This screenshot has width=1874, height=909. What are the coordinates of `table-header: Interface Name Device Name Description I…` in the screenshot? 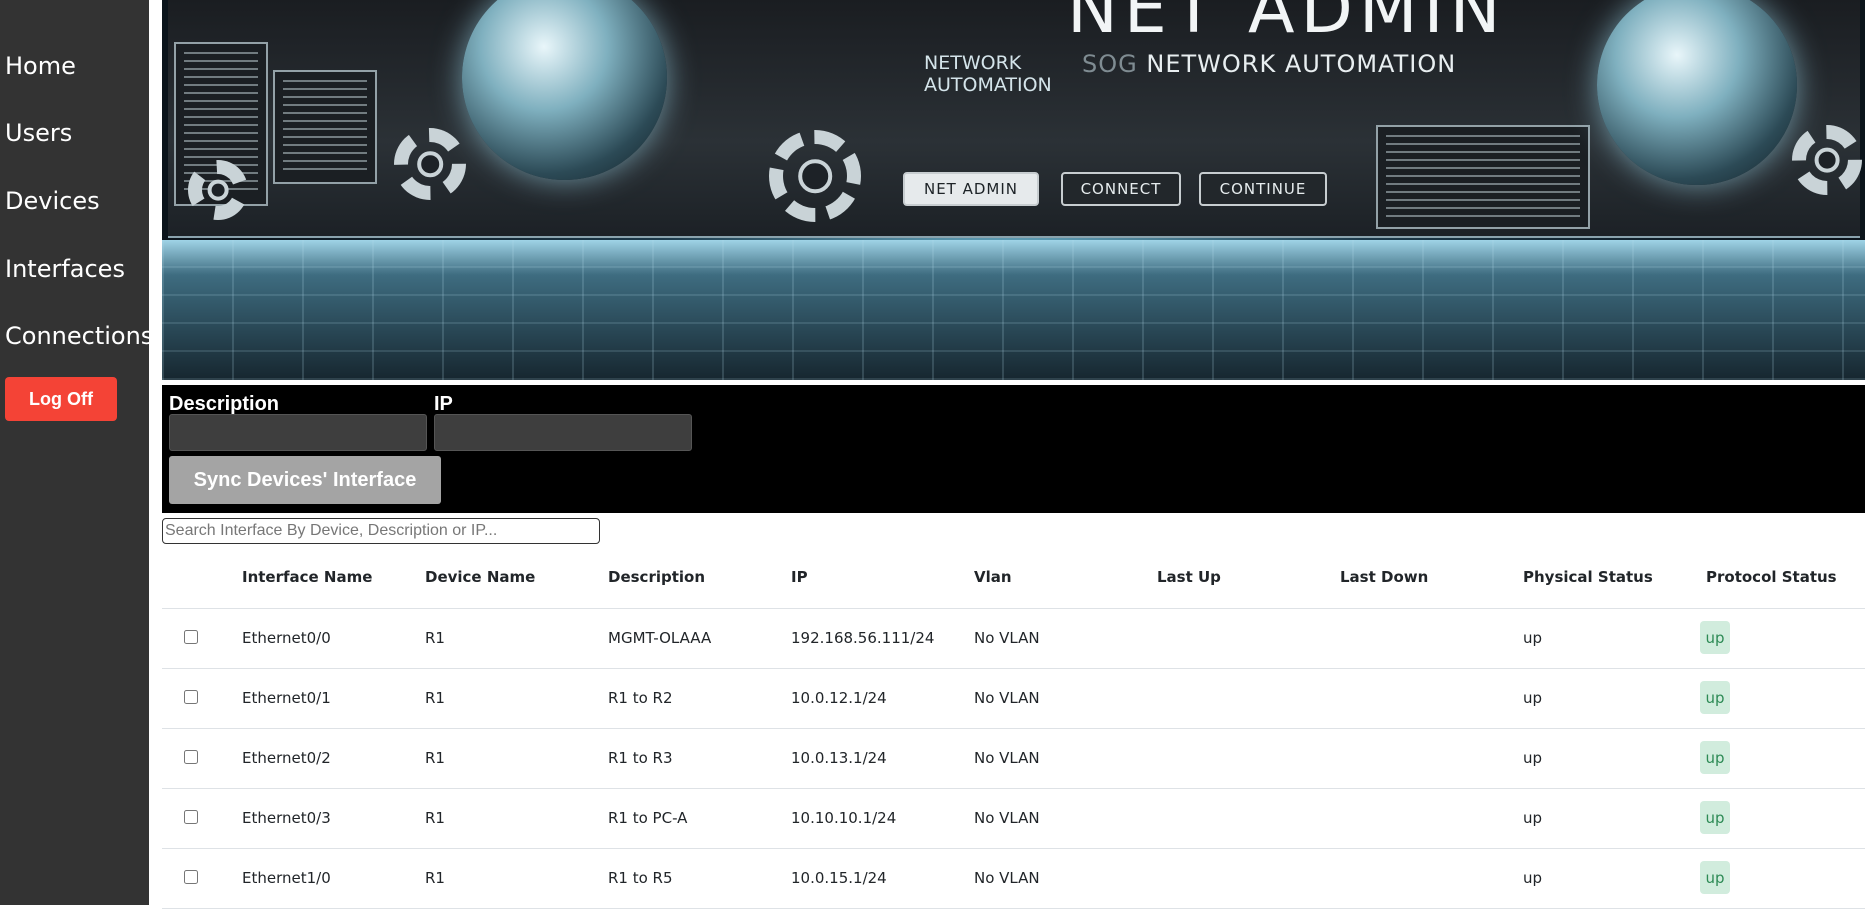 It's located at (1013, 578).